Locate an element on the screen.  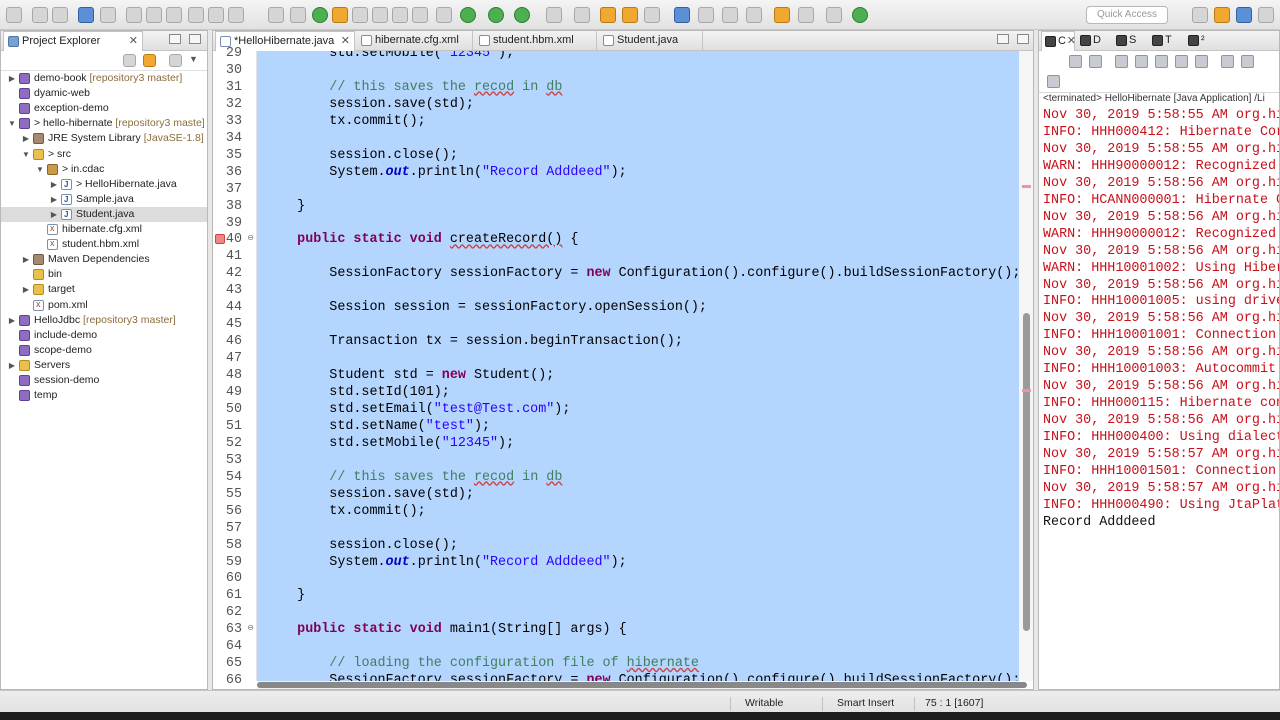
tree-item: temp is located at coordinates (104, 395).